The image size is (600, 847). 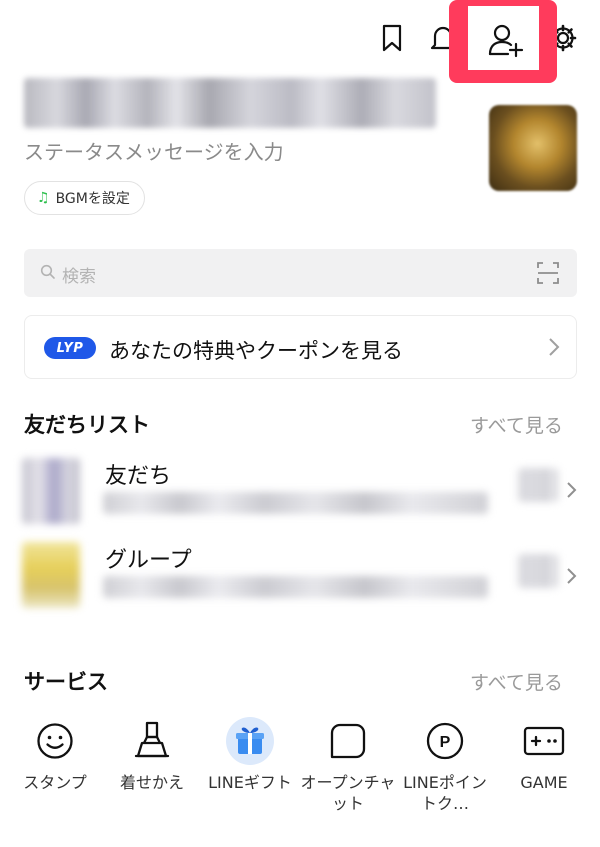 What do you see at coordinates (70, 348) in the screenshot?
I see `lyp-badge: LYP` at bounding box center [70, 348].